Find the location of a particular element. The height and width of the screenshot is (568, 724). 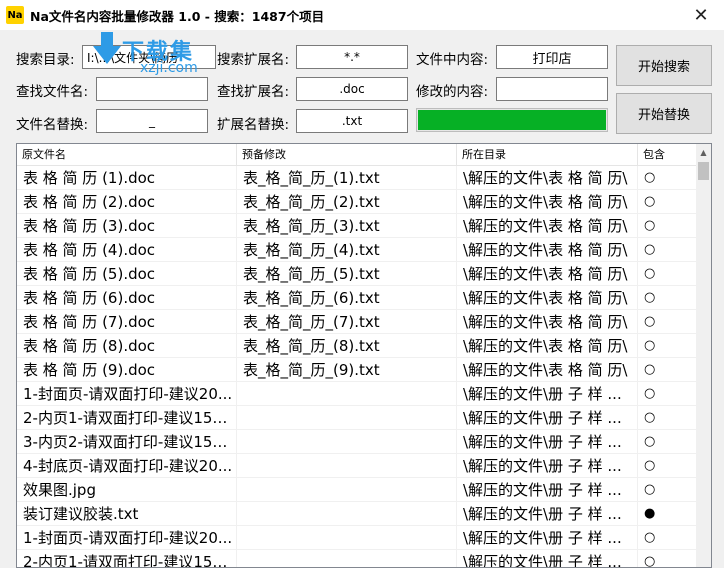

start-search-button: 开始搜索 is located at coordinates (664, 65).